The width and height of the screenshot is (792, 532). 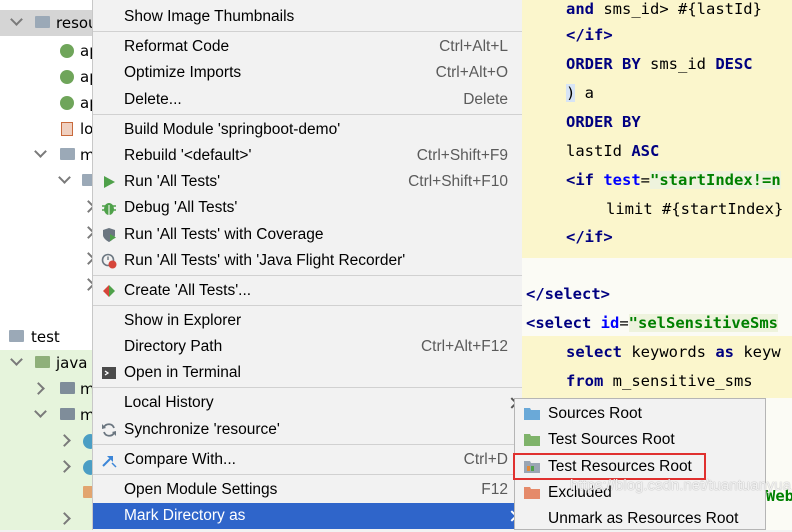 I want to click on sync-icon, so click(x=109, y=430).